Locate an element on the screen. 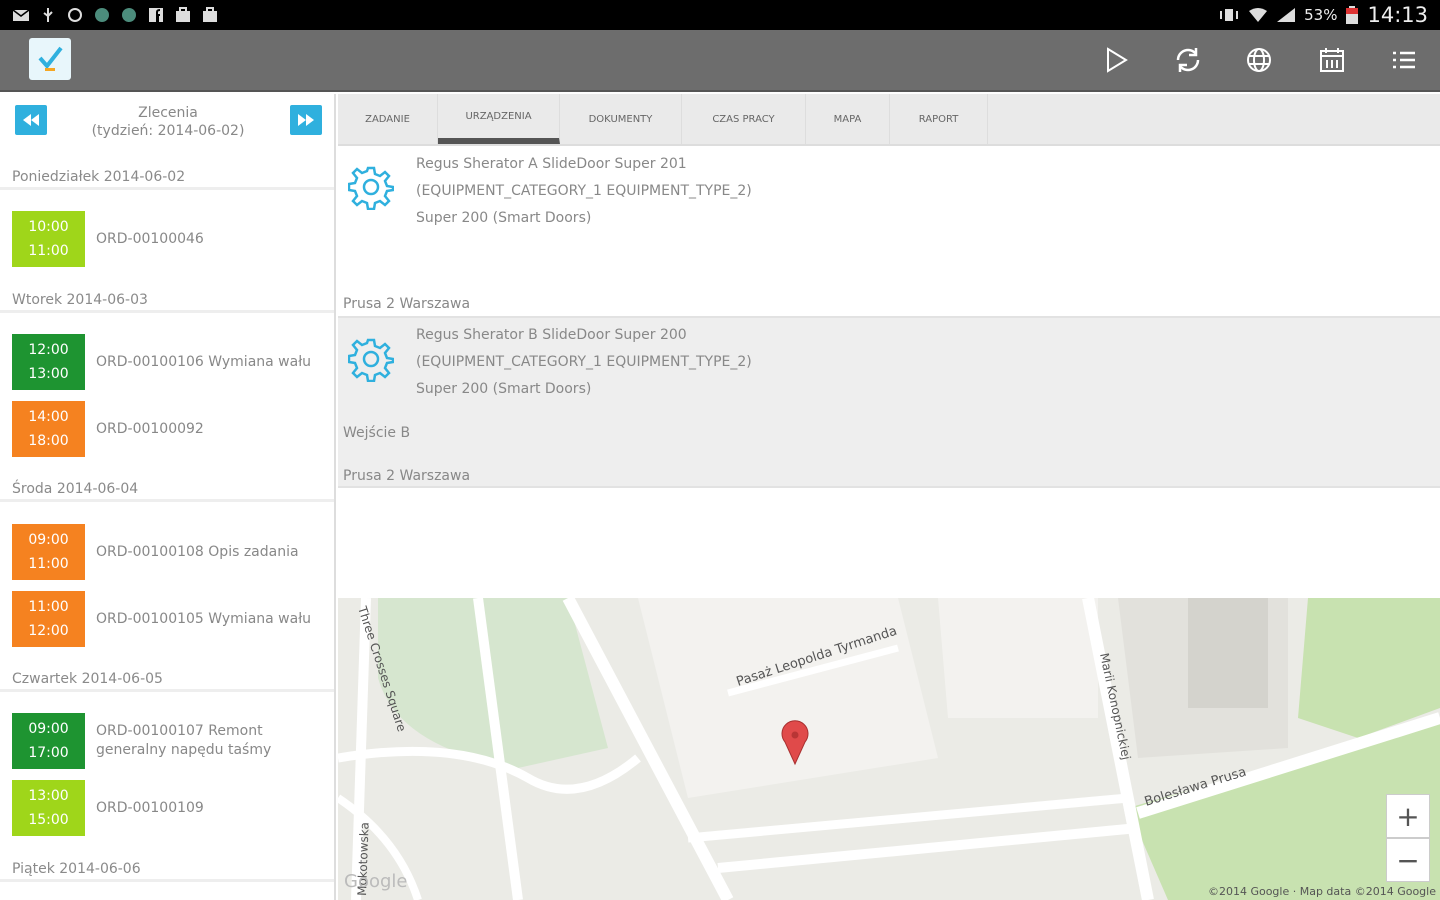 The width and height of the screenshot is (1440, 900). mail-icon is located at coordinates (21, 15).